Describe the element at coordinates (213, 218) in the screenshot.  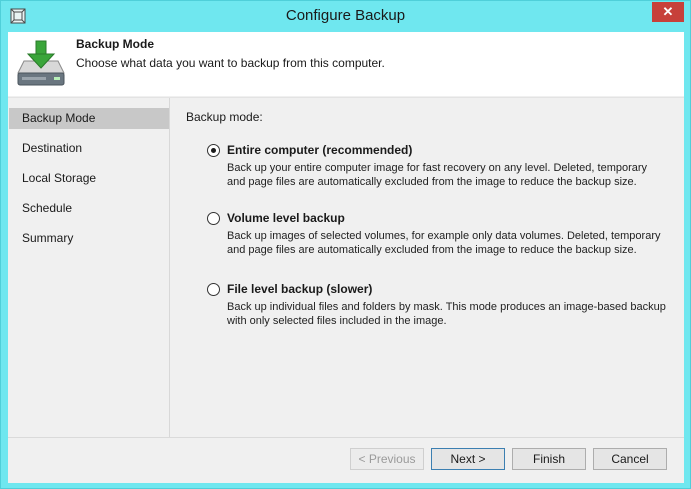
I see `radio-volume-level` at that location.